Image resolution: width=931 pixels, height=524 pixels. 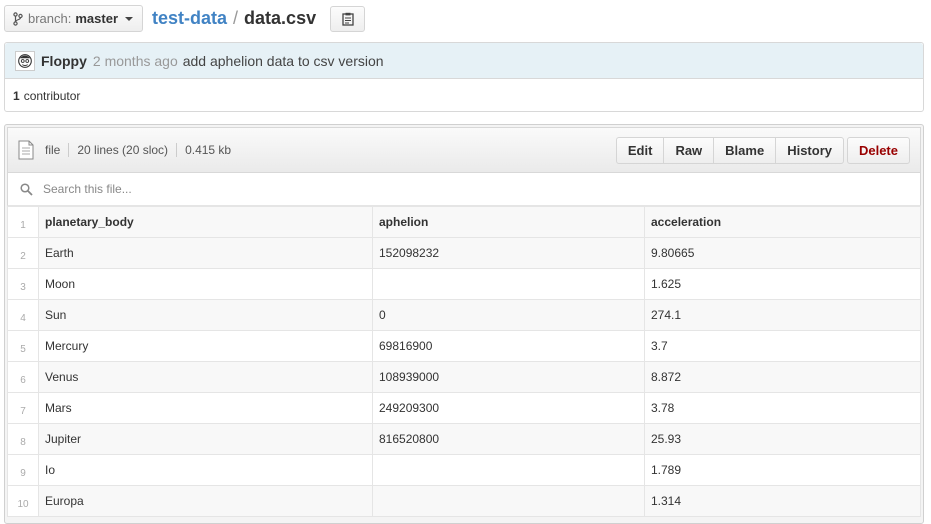 What do you see at coordinates (23, 377) in the screenshot?
I see `line-number: 6` at bounding box center [23, 377].